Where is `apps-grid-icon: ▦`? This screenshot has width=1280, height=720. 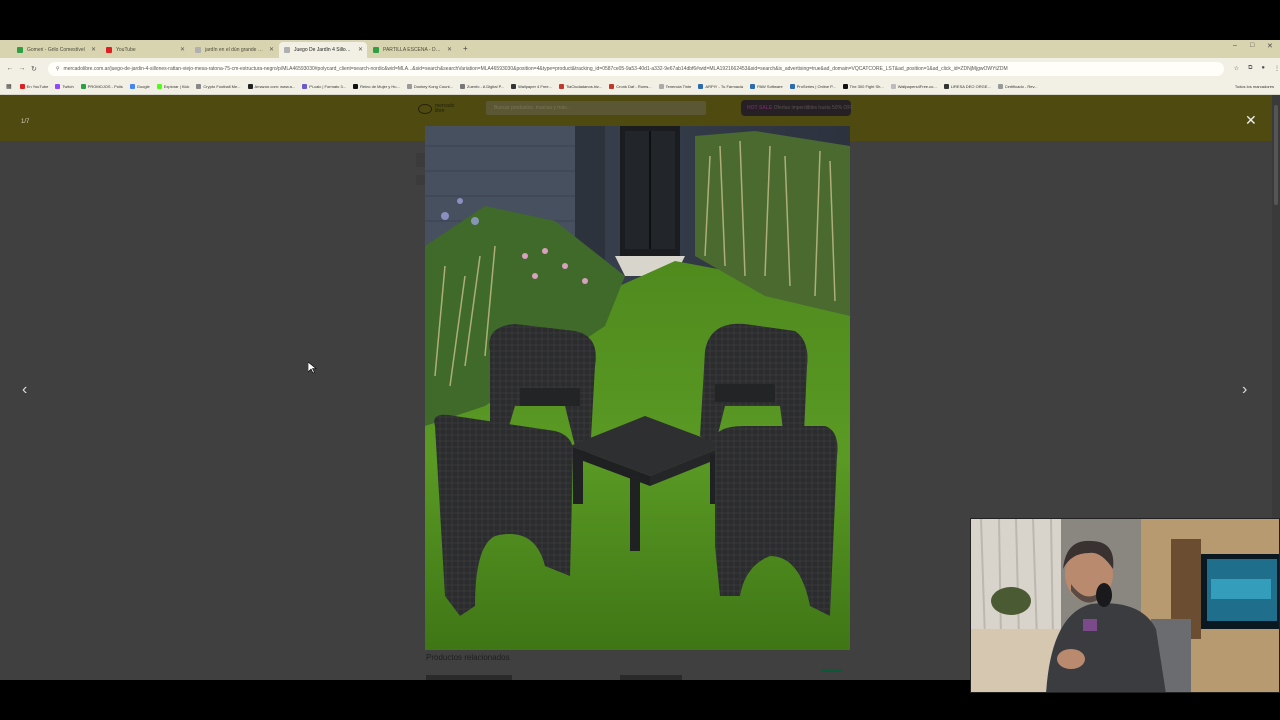
apps-grid-icon: ▦ is located at coordinates (9, 86).